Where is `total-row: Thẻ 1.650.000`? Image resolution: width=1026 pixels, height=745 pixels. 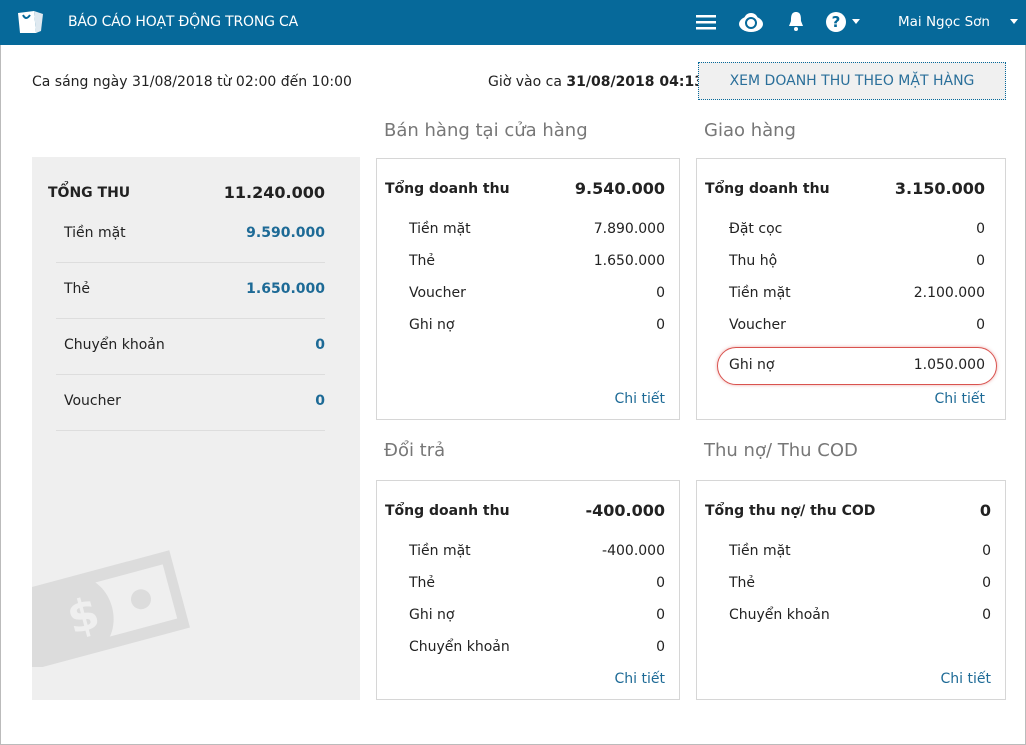
total-row: Thẻ 1.650.000 is located at coordinates (190, 291).